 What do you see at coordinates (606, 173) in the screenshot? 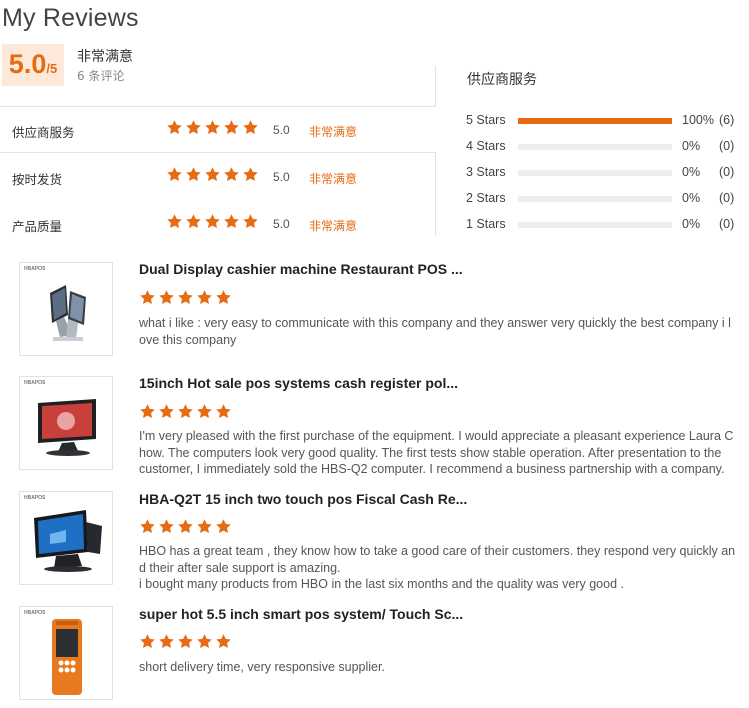
I see `distribution-row: 3 Stars 0% (0)` at bounding box center [606, 173].